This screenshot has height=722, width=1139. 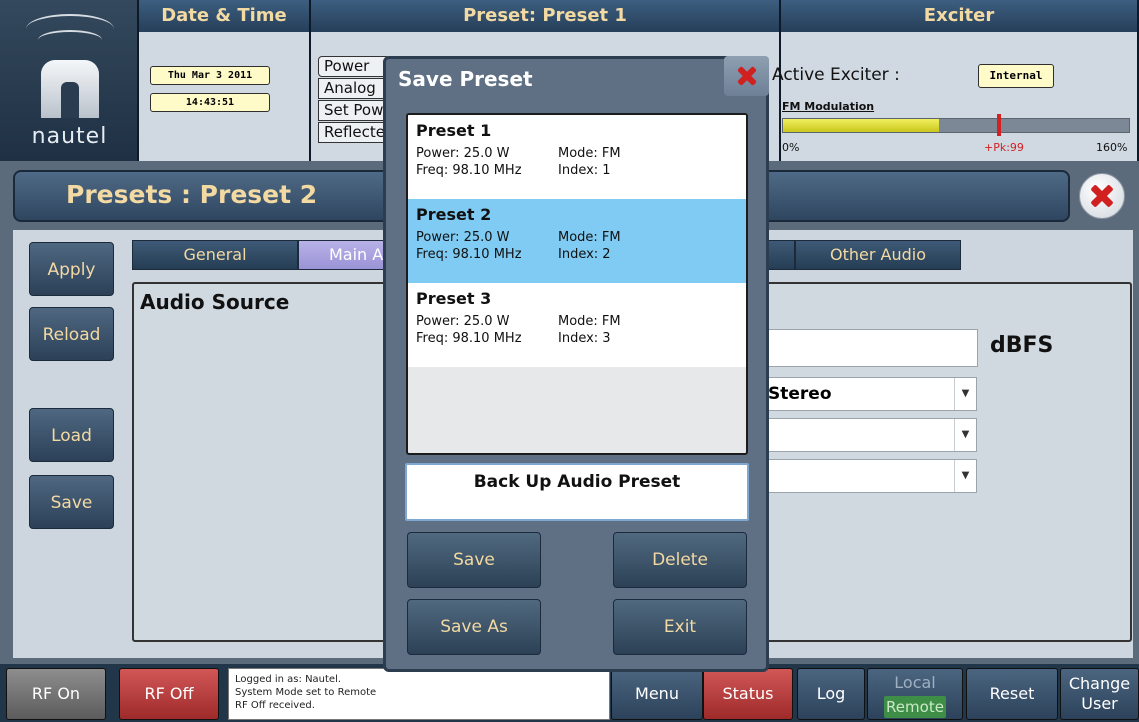 I want to click on source-dropdown: ▼, so click(x=872, y=435).